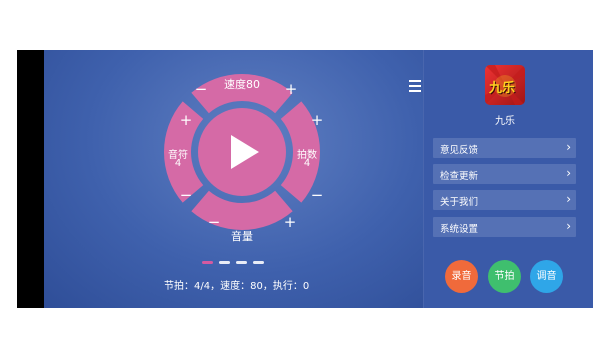 This screenshot has height=360, width=600. Describe the element at coordinates (201, 89) in the screenshot. I see `speed-decrease-button: −` at that location.